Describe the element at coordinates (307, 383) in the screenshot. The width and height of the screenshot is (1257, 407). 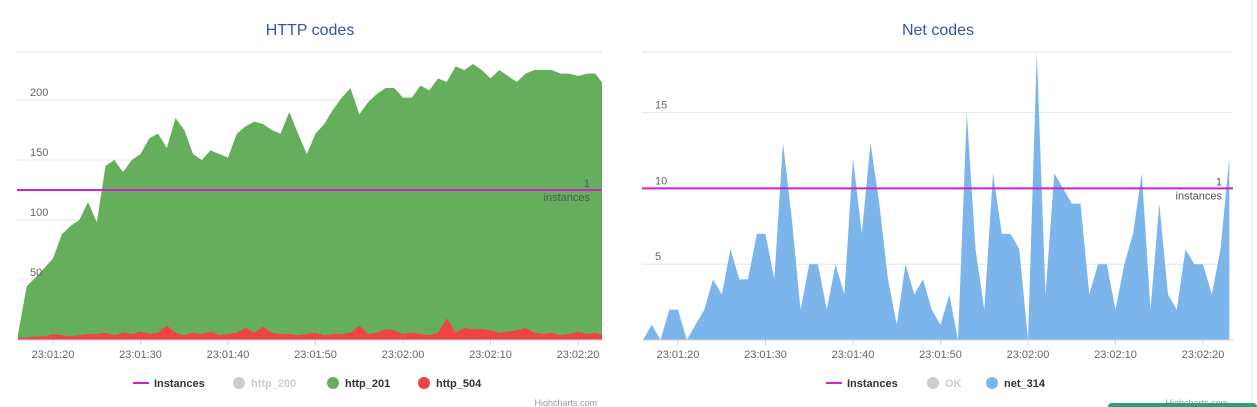
I see `legend: Instances http_200 http_201 http_504` at that location.